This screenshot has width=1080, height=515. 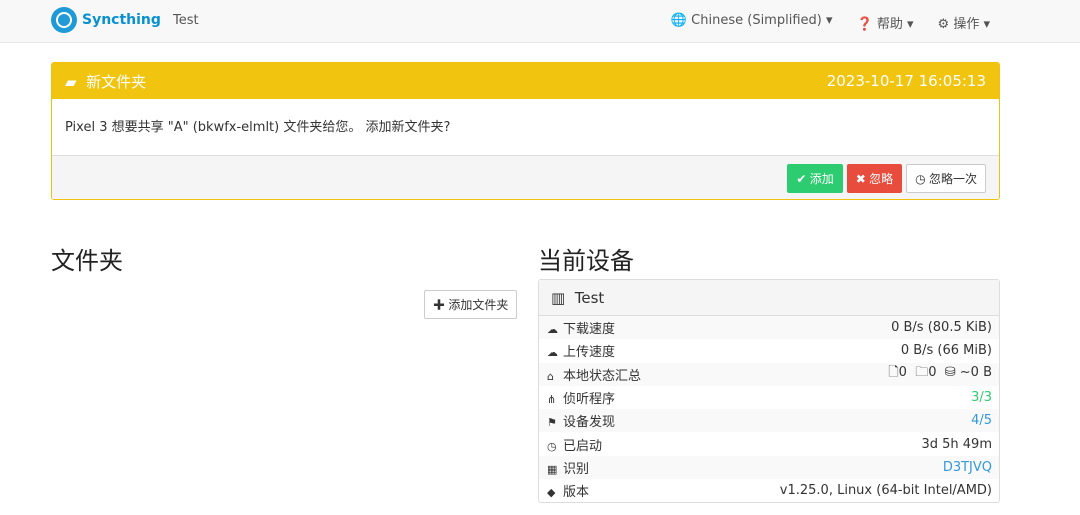 I want to click on stat-label: 识别, so click(x=576, y=469).